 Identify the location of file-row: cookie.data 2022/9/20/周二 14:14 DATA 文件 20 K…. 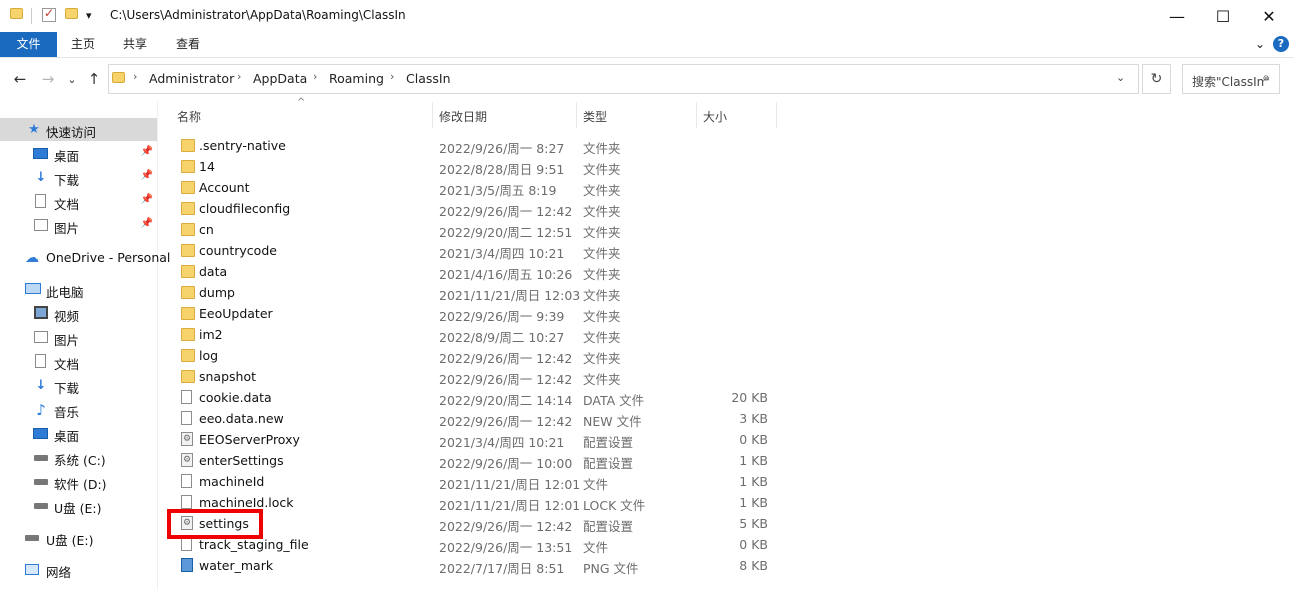
(475, 397).